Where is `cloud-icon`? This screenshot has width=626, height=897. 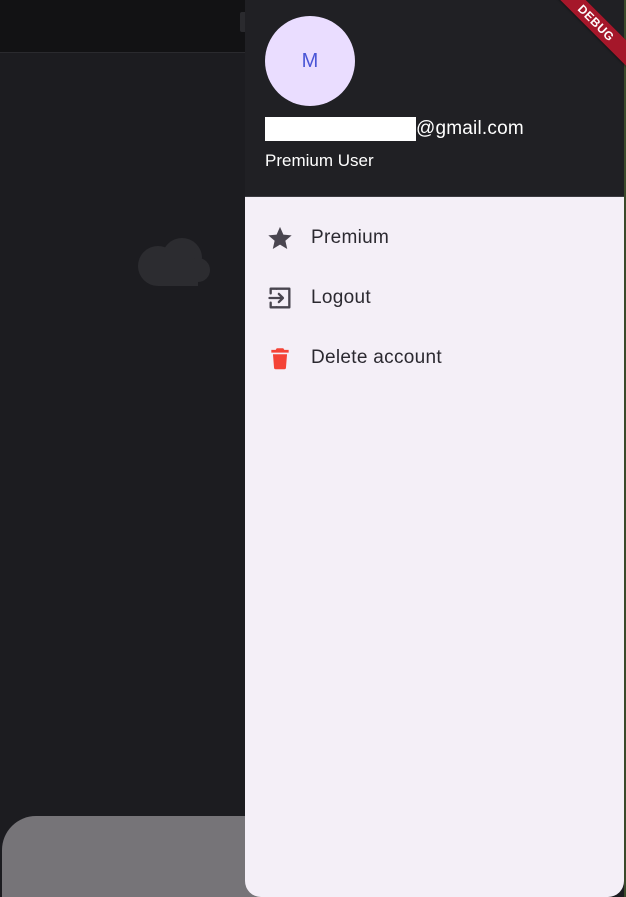
cloud-icon is located at coordinates (174, 262).